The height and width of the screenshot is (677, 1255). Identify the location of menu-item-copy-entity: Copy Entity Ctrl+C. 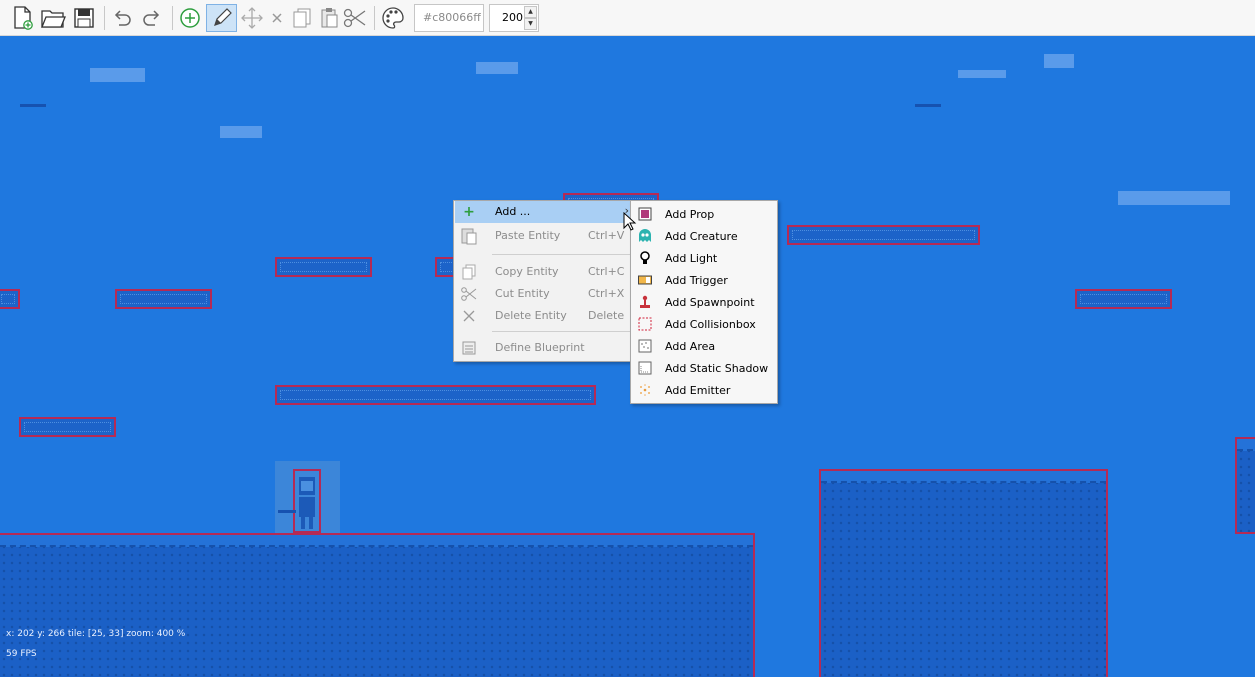
(544, 272).